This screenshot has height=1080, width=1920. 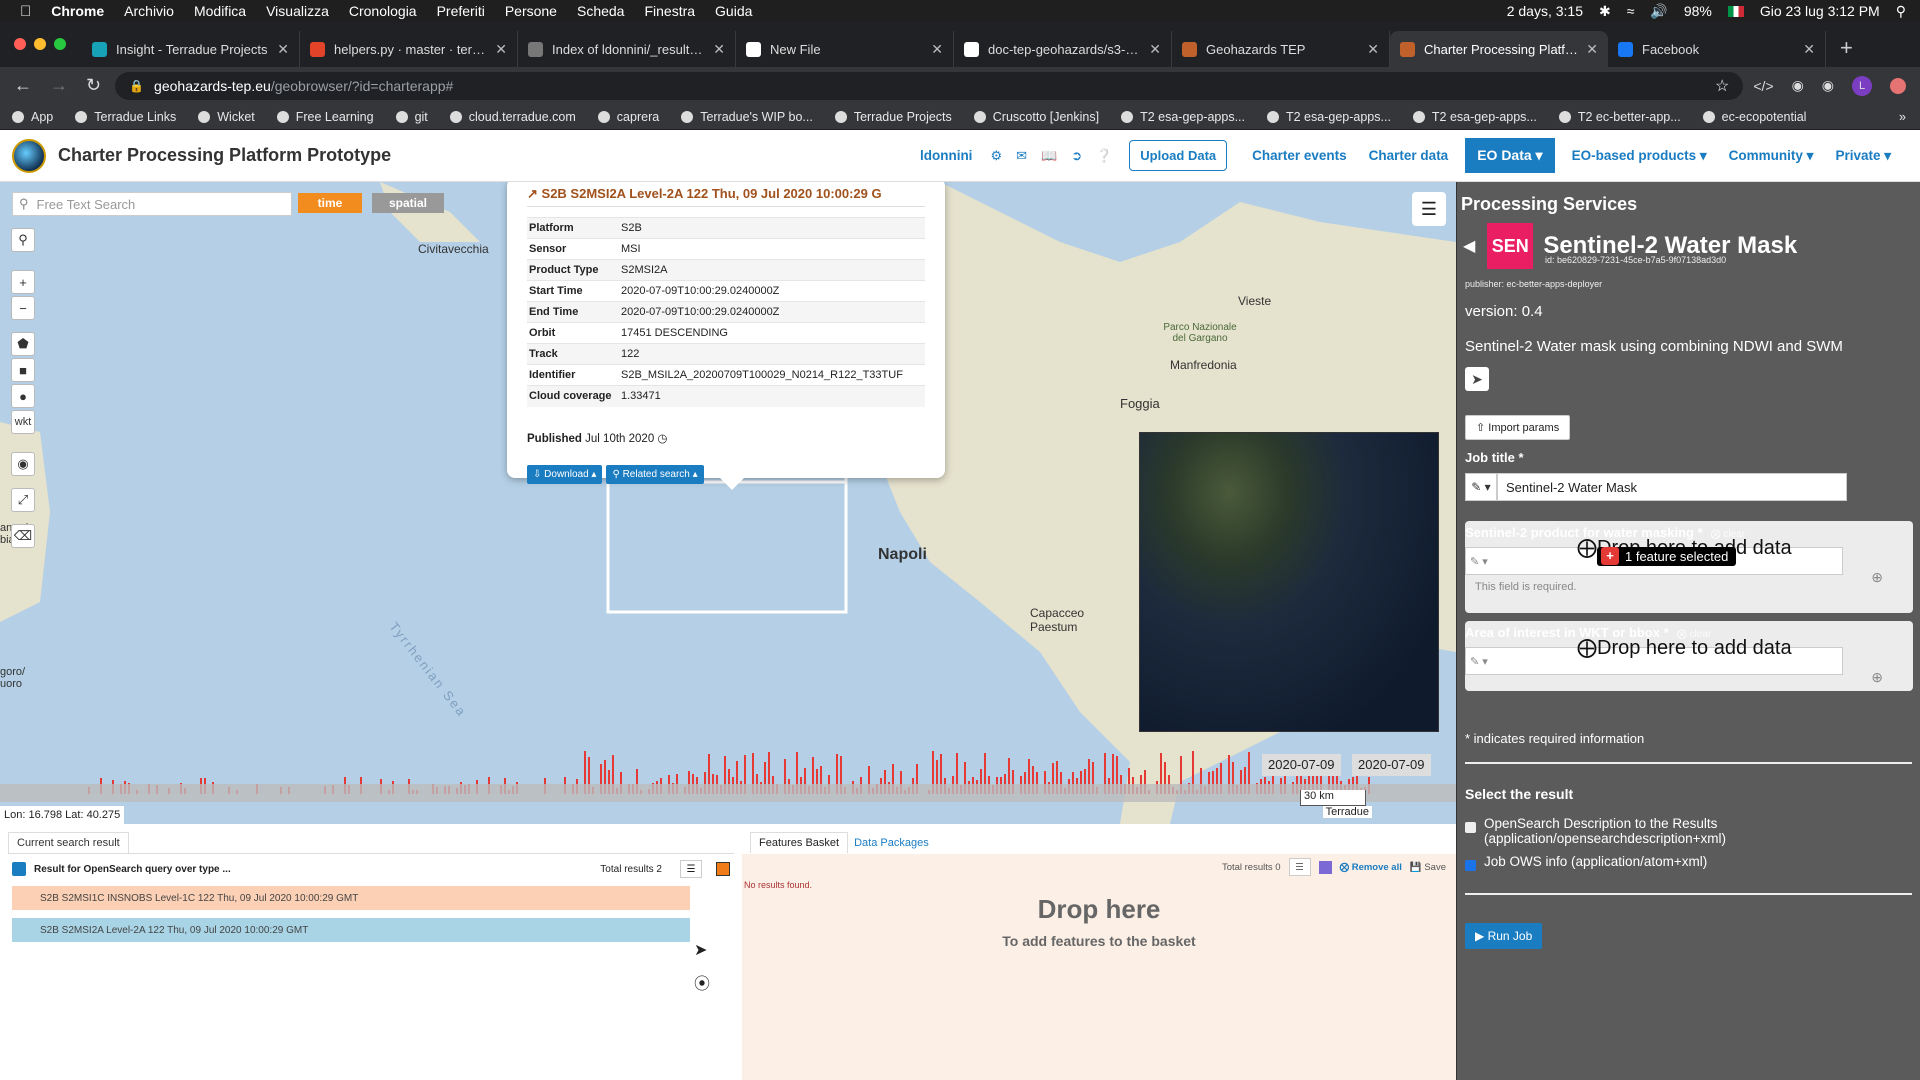 I want to click on opensearch-checkbox, so click(x=1470, y=827).